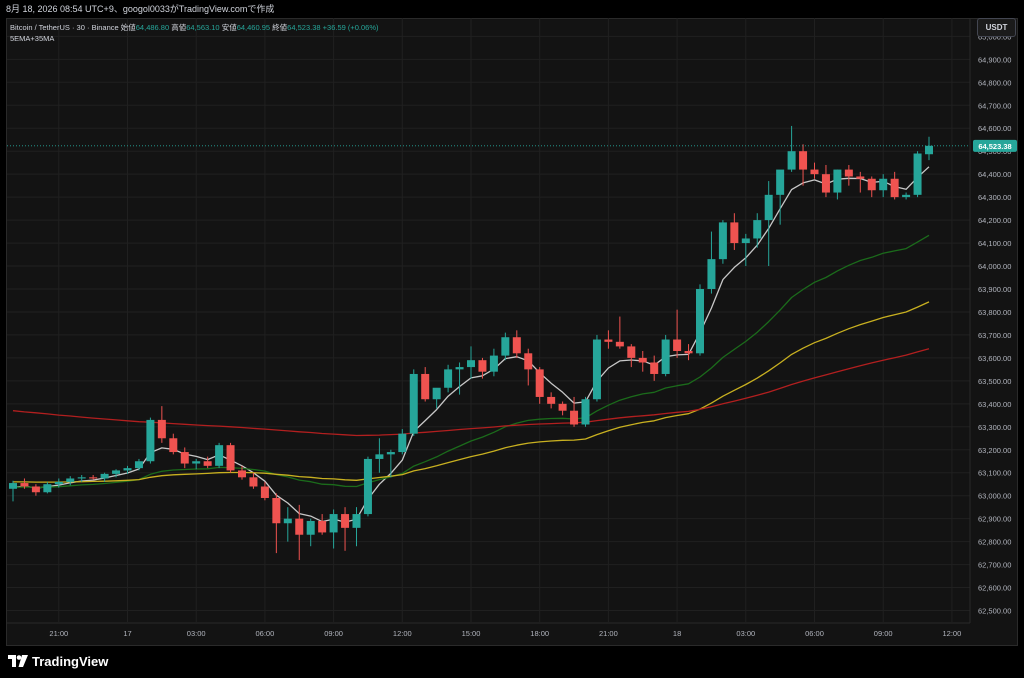  I want to click on high-value: 64,563.10, so click(203, 27).